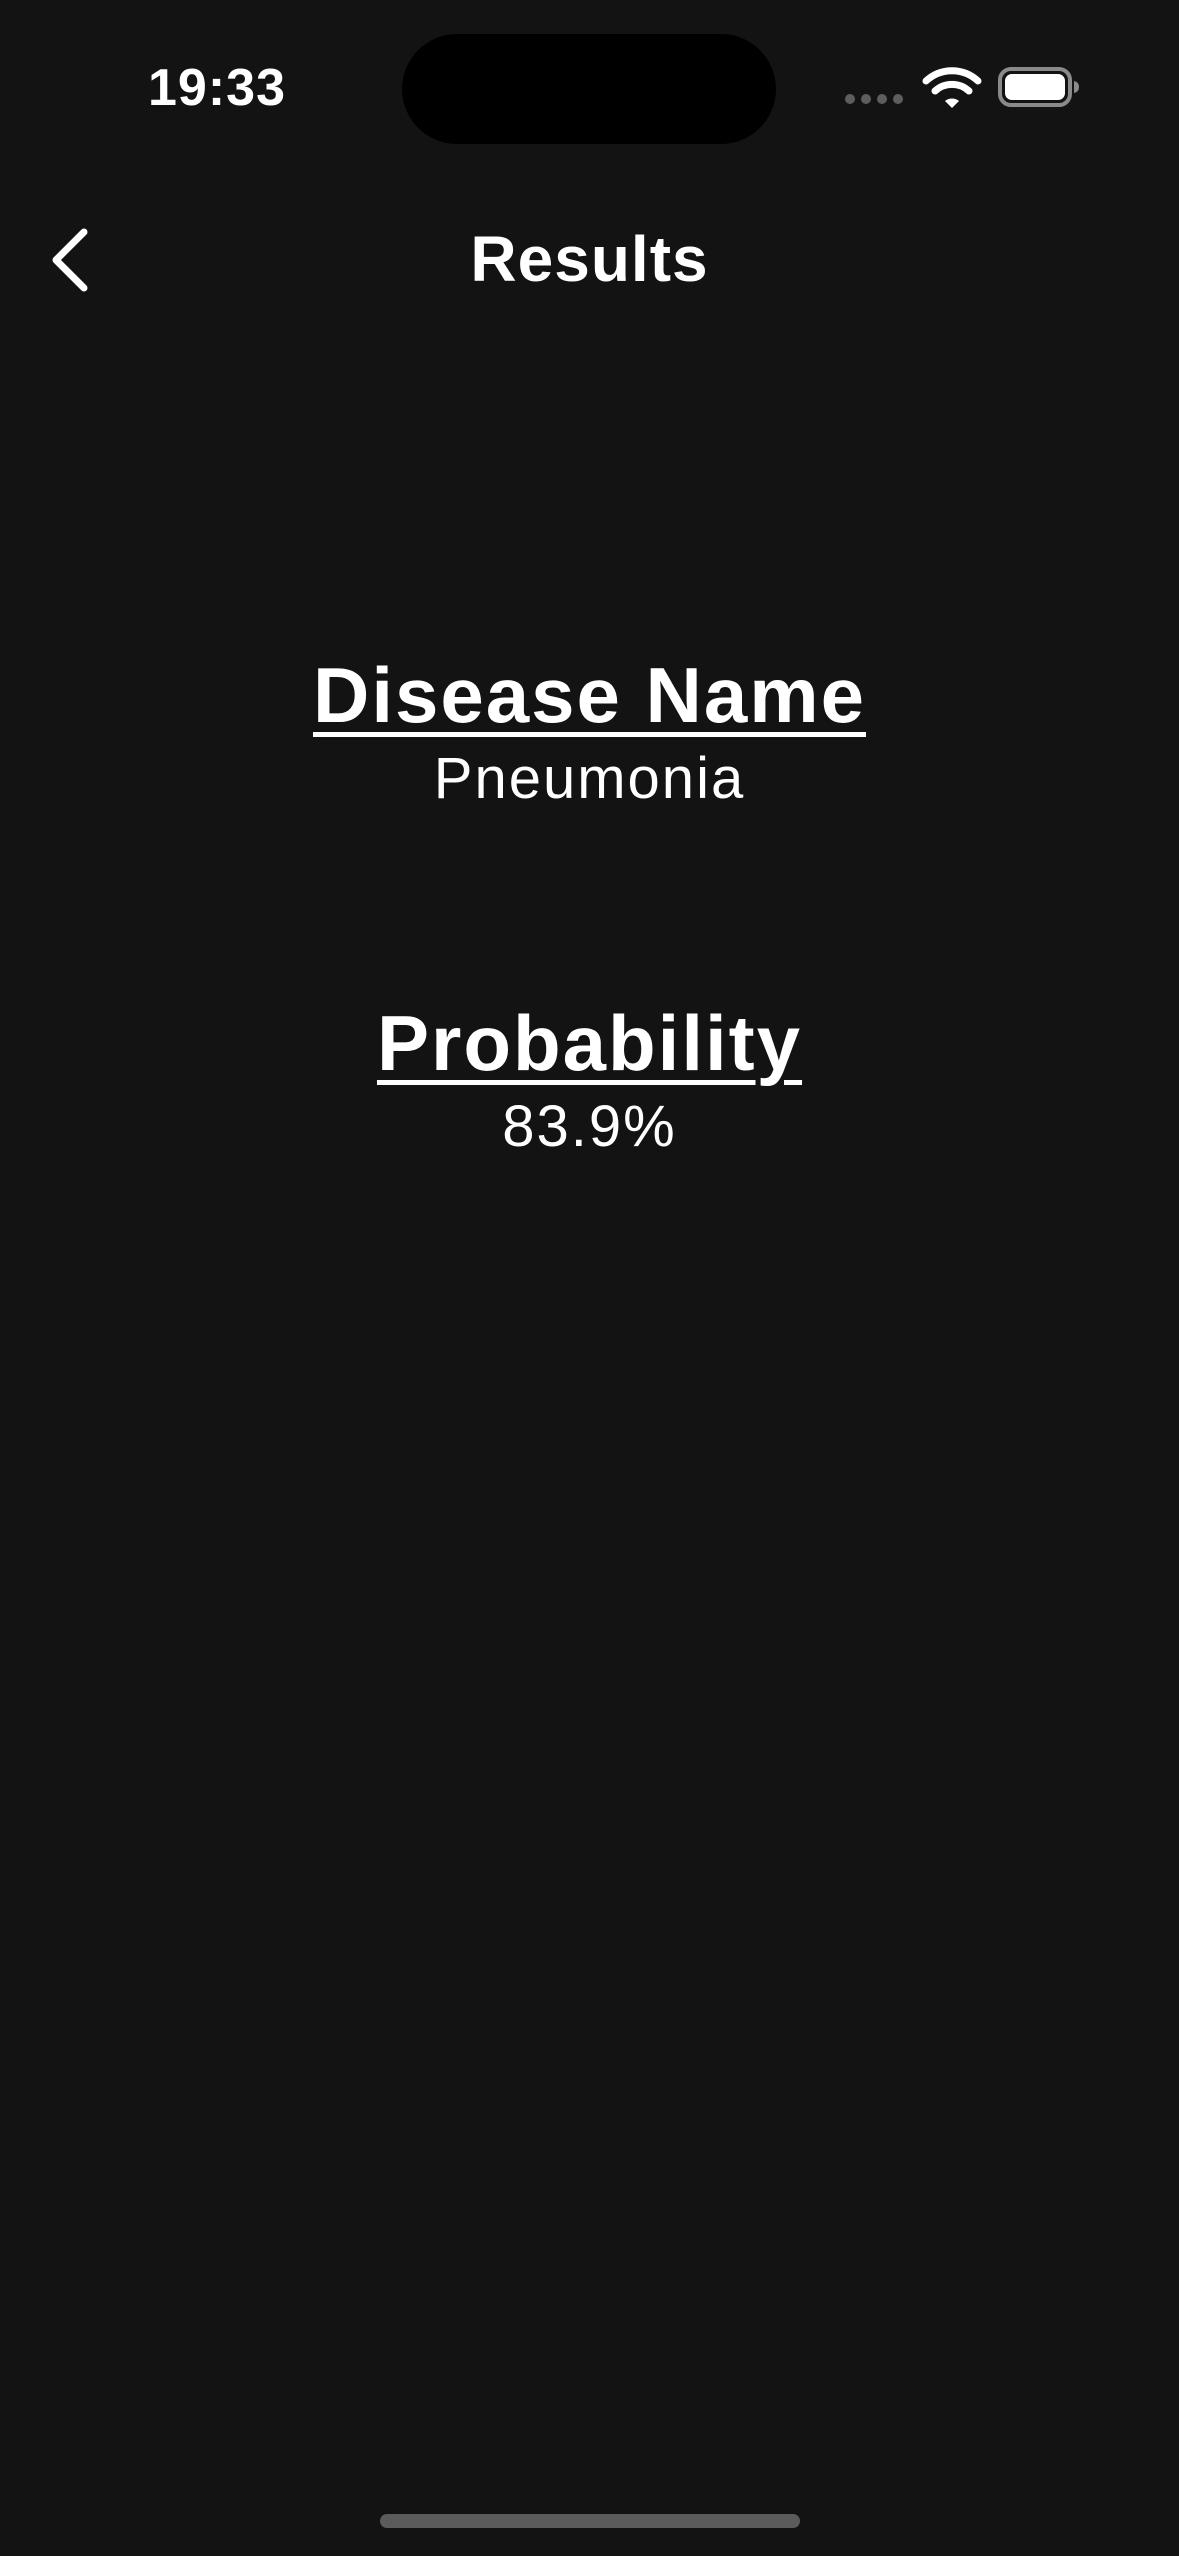 The height and width of the screenshot is (2556, 1179). Describe the element at coordinates (589, 1126) in the screenshot. I see `probability-value: 83.9%` at that location.